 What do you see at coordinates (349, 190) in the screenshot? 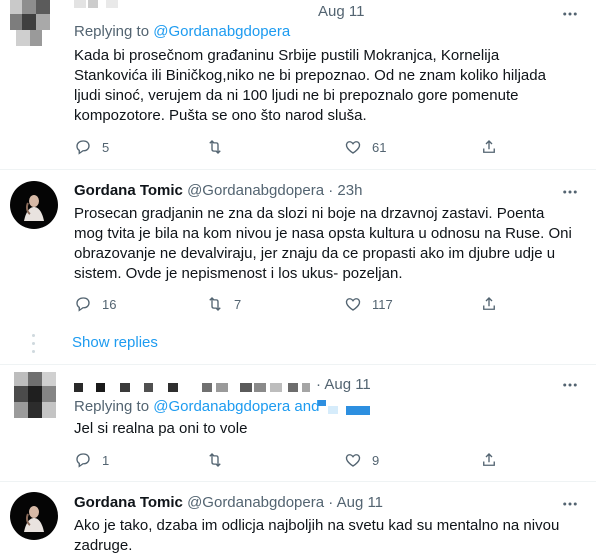
I see `tweet-time: 23h` at bounding box center [349, 190].